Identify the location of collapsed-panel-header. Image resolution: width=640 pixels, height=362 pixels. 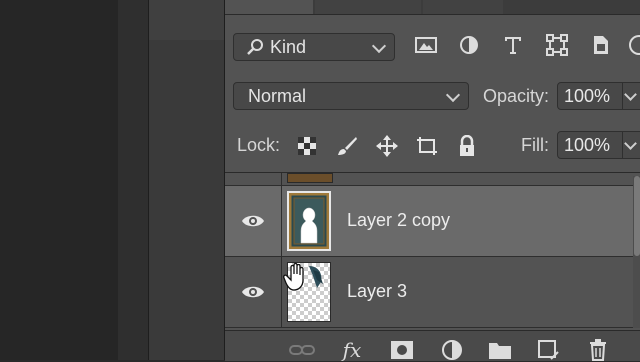
(187, 20).